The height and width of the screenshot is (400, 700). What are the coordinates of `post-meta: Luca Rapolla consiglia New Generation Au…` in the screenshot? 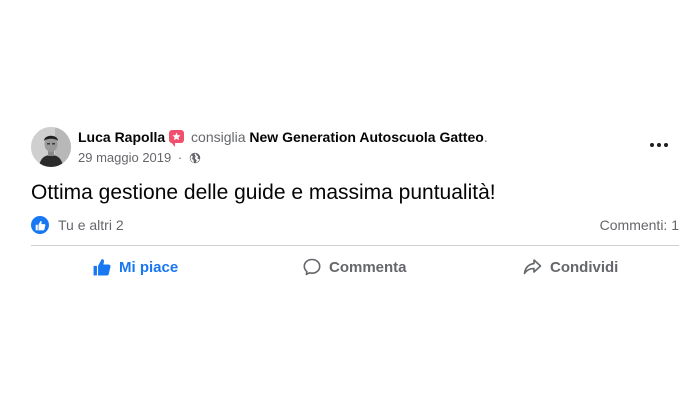 It's located at (358, 148).